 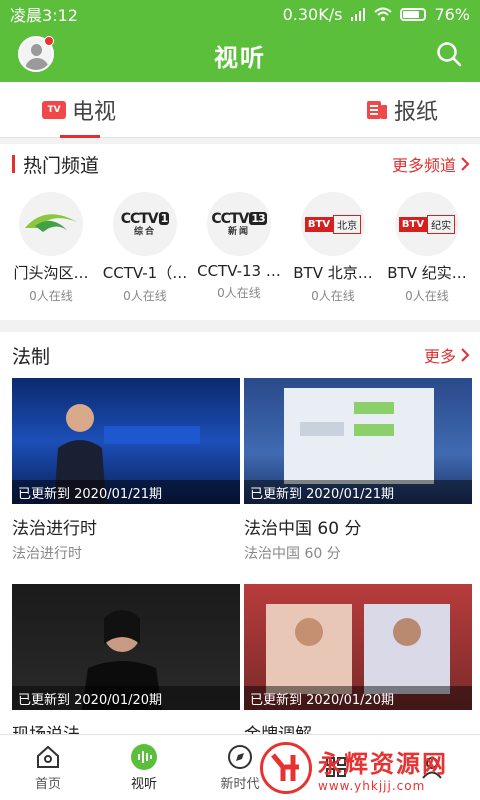 What do you see at coordinates (49, 41) in the screenshot?
I see `notification-dot` at bounding box center [49, 41].